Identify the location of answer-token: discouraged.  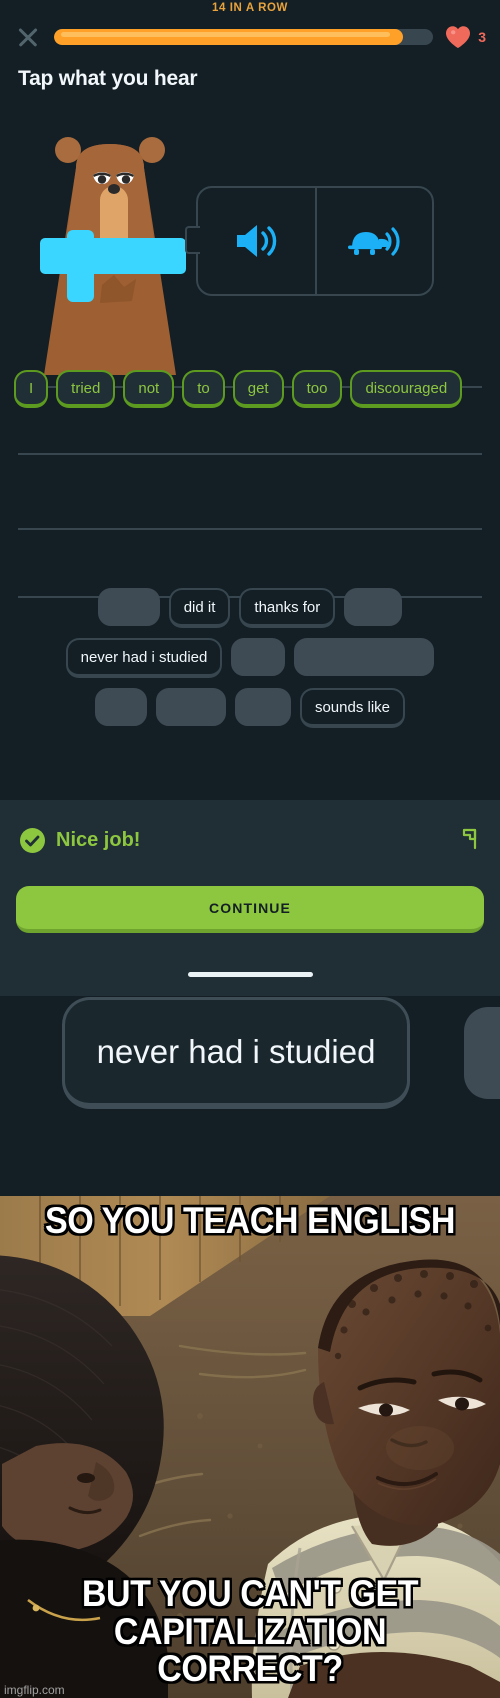
(406, 389).